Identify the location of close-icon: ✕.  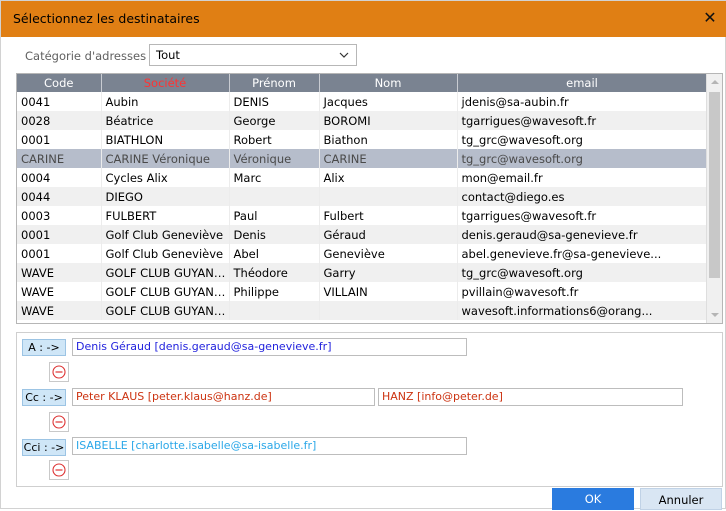
(710, 18).